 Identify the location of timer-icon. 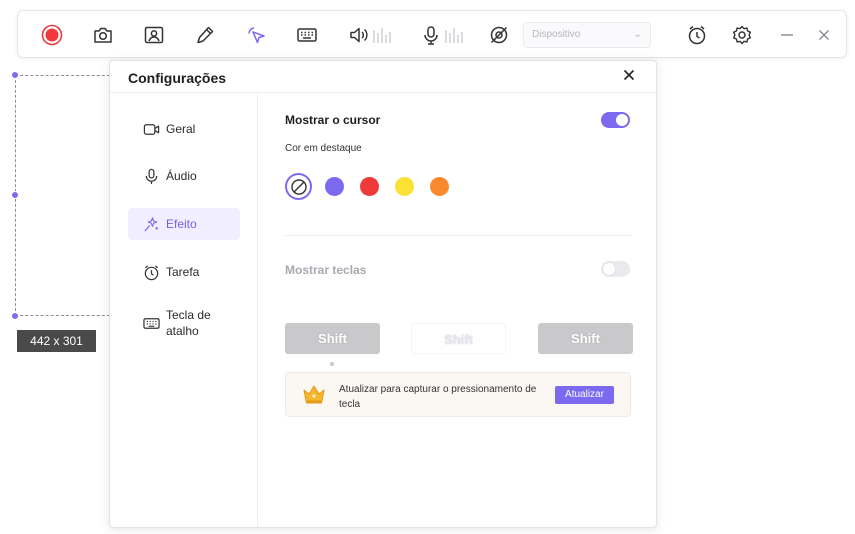
(697, 35).